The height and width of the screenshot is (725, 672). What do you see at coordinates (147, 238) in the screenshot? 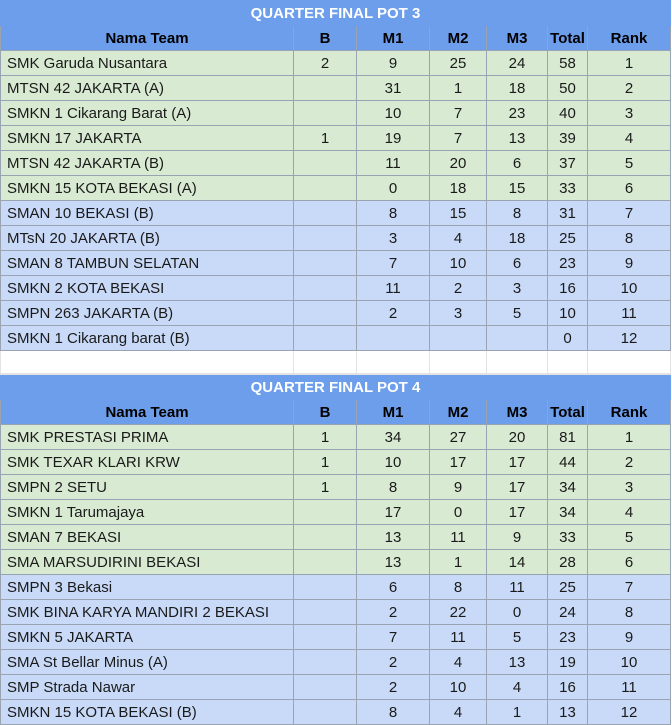
I see `team-name-cell: MTsN 20 JAKARTA (B)` at bounding box center [147, 238].